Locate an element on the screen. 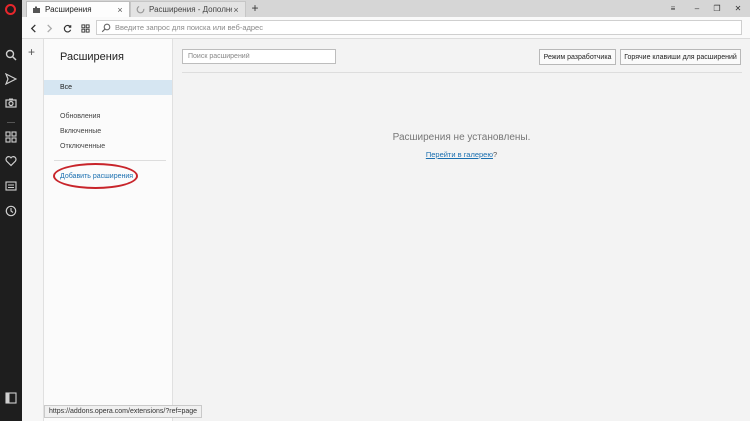  tab-title: Расширения is located at coordinates (68, 9).